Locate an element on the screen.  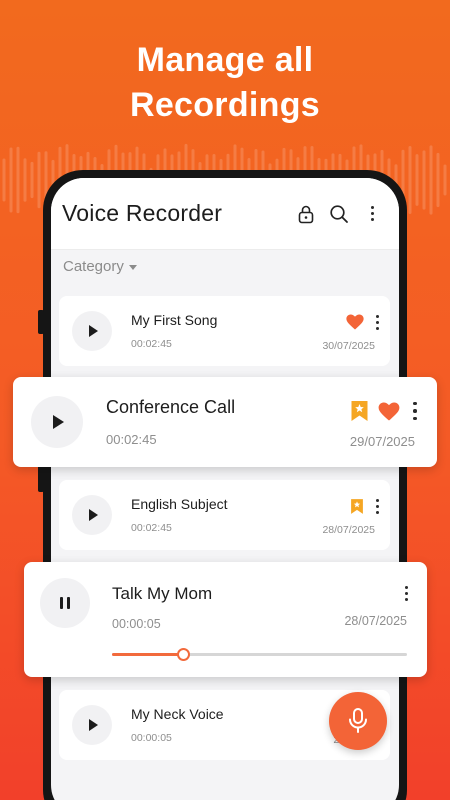
recording-card: Conference Call 00:02:45 29/07/2025 is located at coordinates (225, 422).